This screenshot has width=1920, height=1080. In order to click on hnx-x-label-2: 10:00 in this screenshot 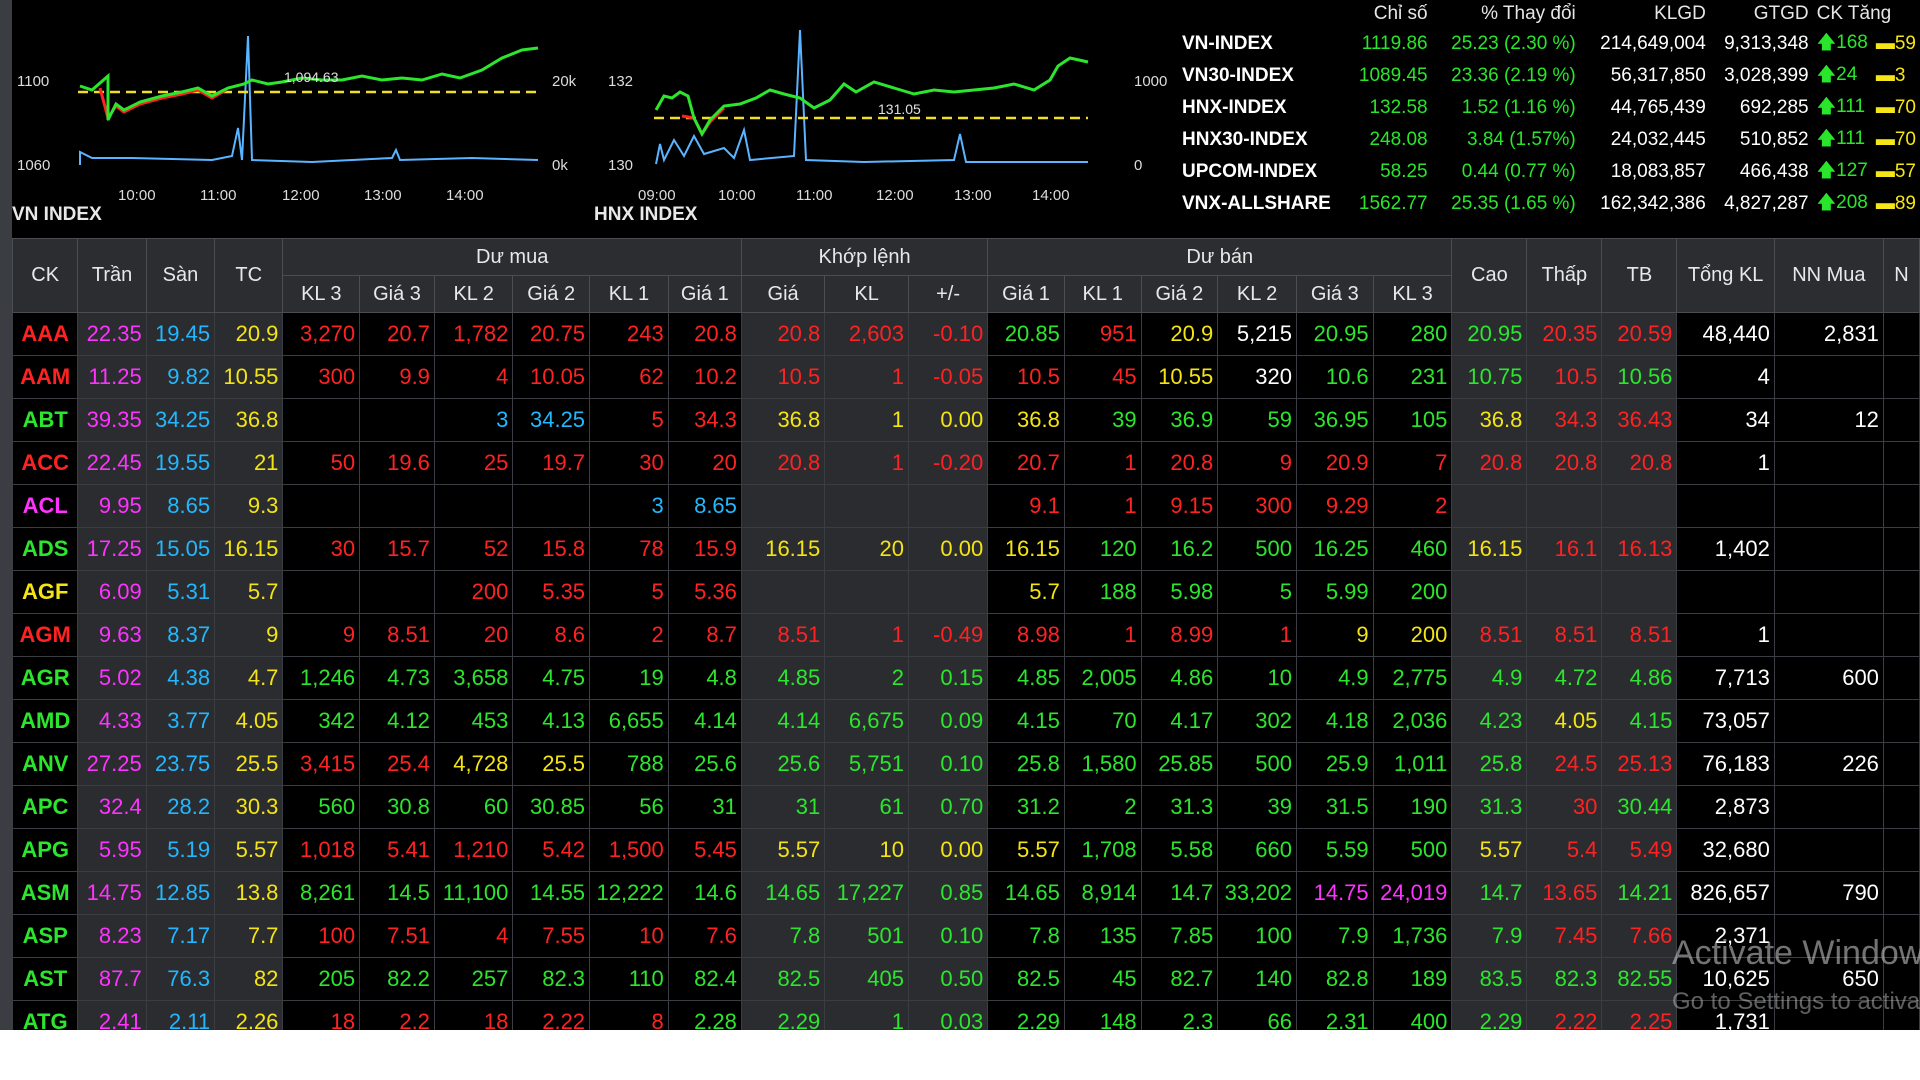, I will do `click(737, 195)`.